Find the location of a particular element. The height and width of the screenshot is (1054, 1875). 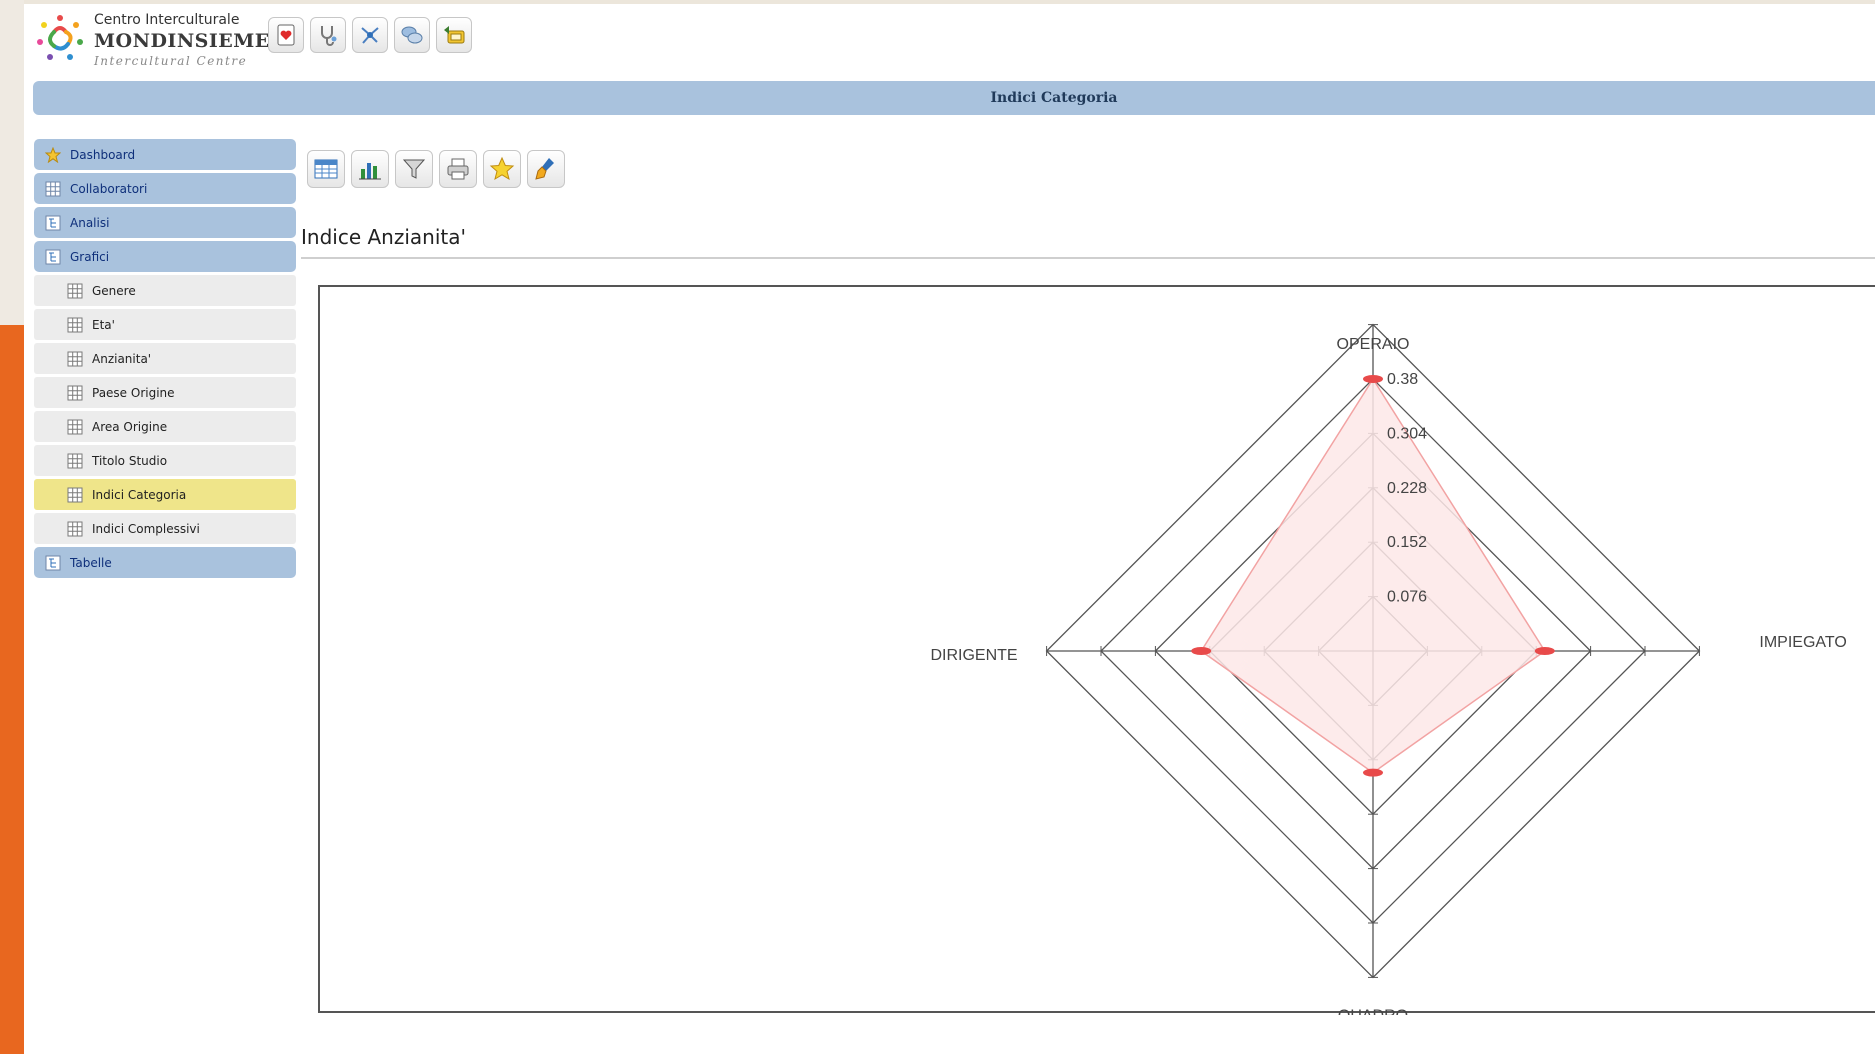

stethoscope-icon is located at coordinates (329, 36).